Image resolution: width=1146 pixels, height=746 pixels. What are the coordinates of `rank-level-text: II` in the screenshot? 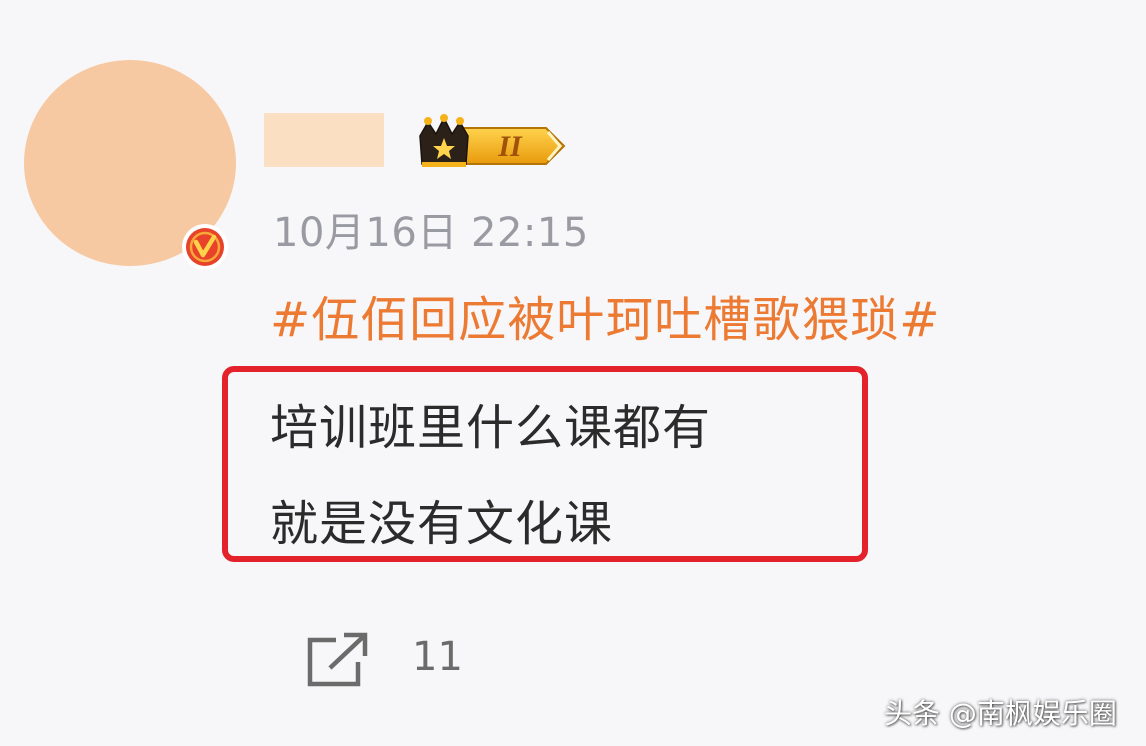 It's located at (510, 146).